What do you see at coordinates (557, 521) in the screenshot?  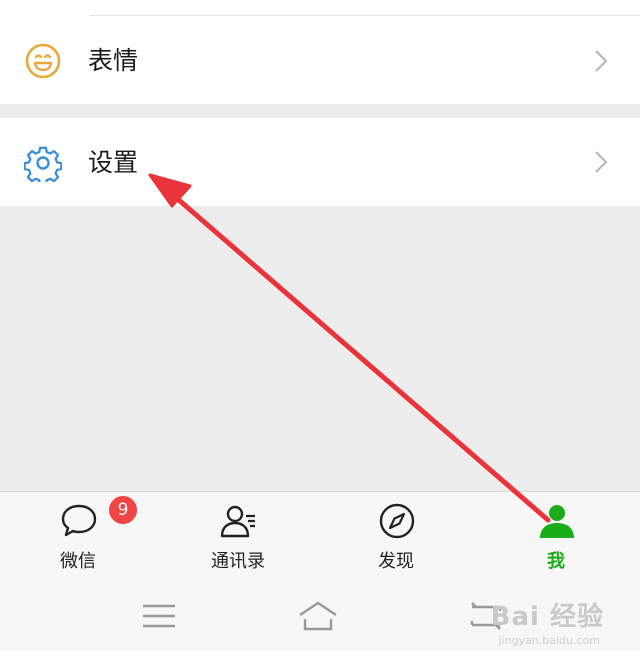 I see `person-icon` at bounding box center [557, 521].